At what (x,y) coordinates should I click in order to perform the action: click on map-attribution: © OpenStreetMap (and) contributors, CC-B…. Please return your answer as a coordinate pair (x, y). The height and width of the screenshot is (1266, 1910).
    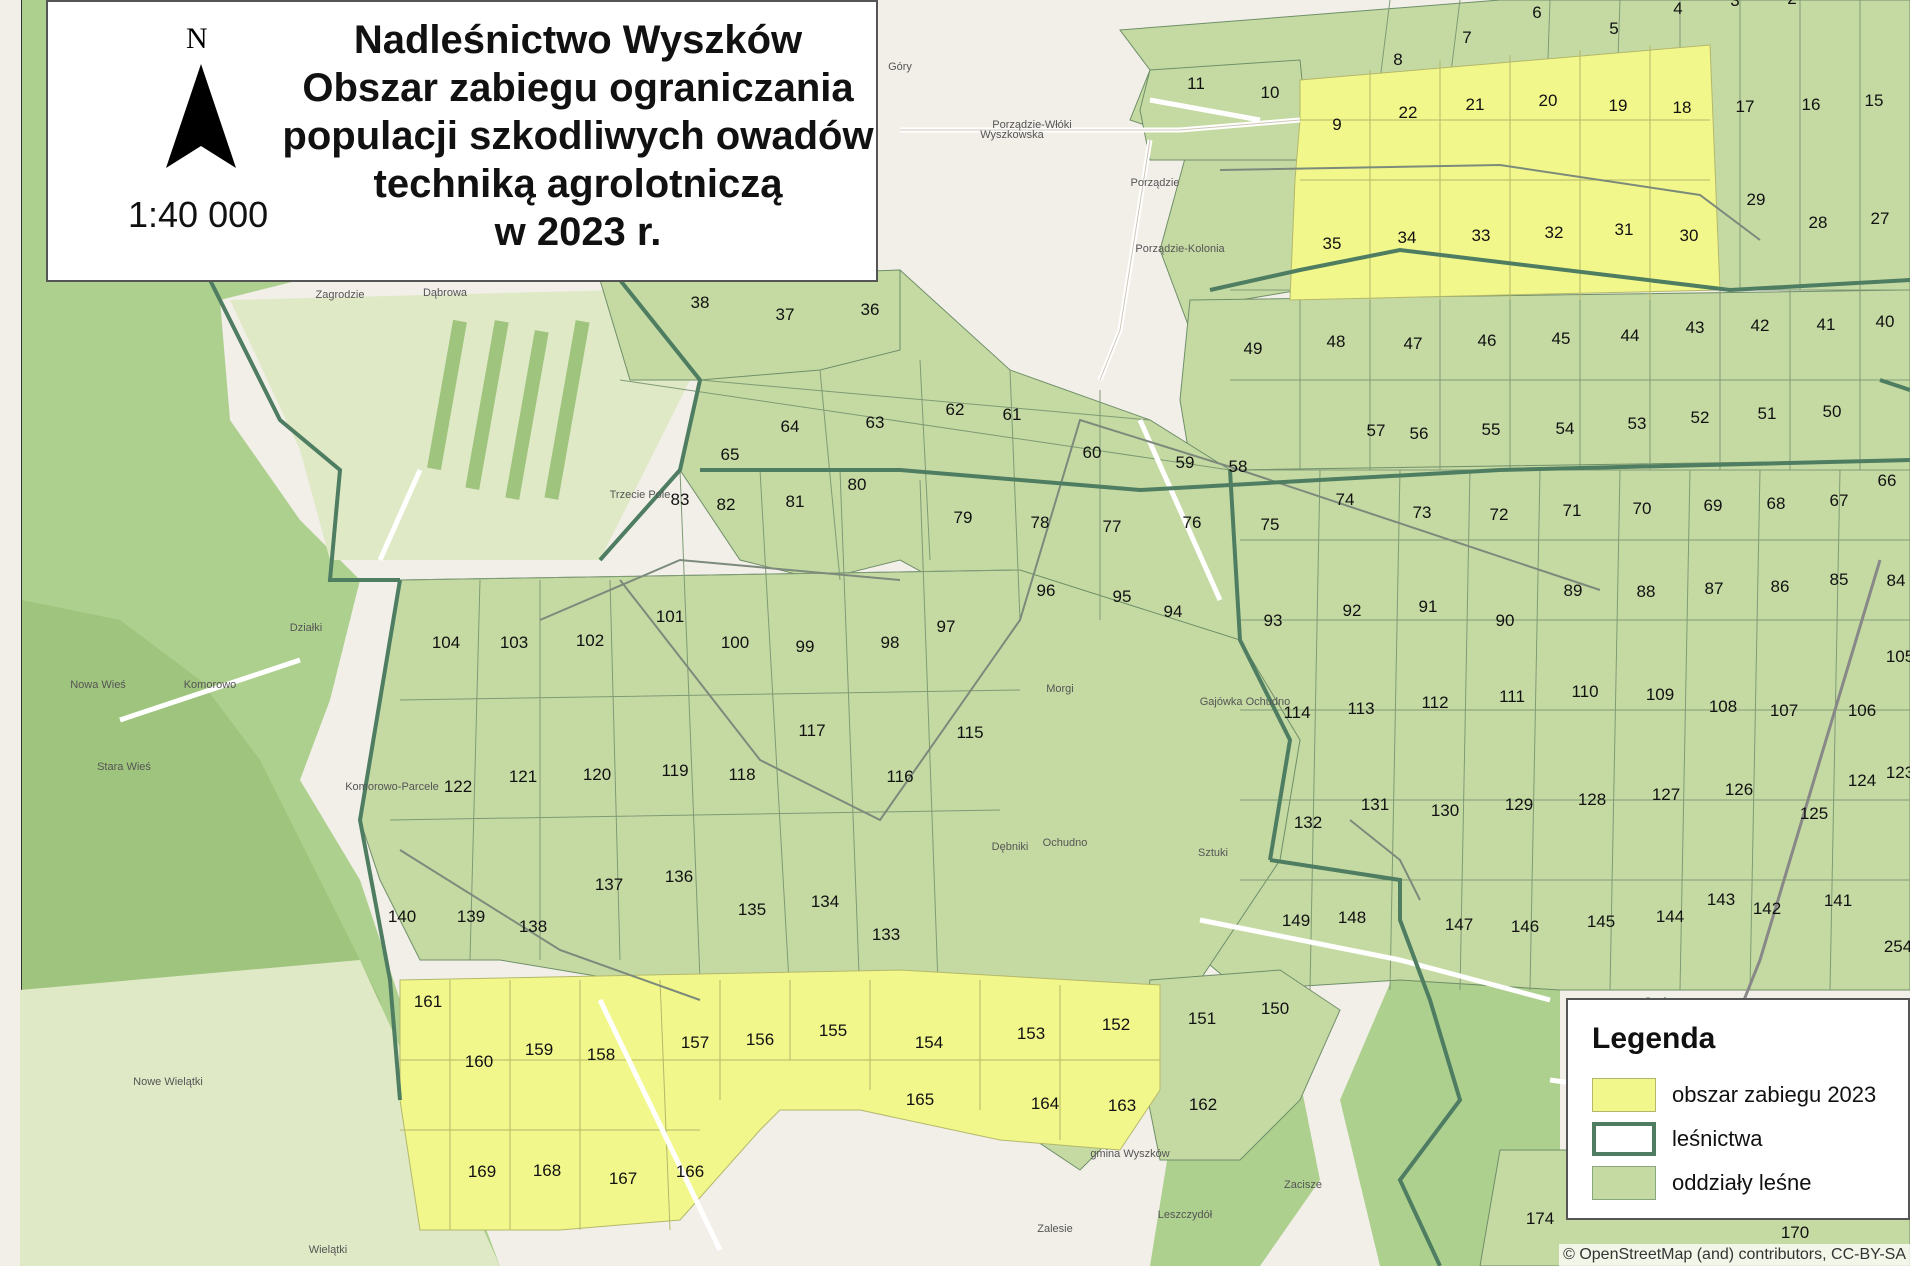
    Looking at the image, I should click on (1734, 1255).